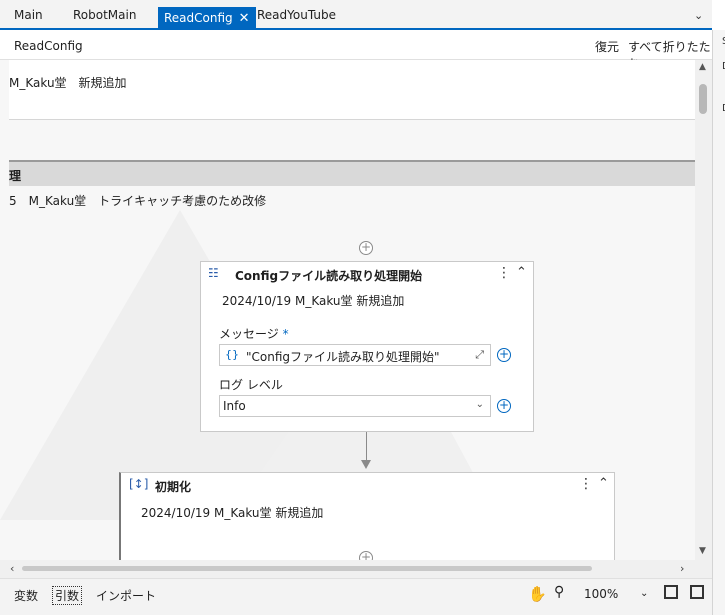 The height and width of the screenshot is (615, 725). I want to click on message-input: {} "Configファイル読み取り処理開始" ⤢, so click(355, 355).